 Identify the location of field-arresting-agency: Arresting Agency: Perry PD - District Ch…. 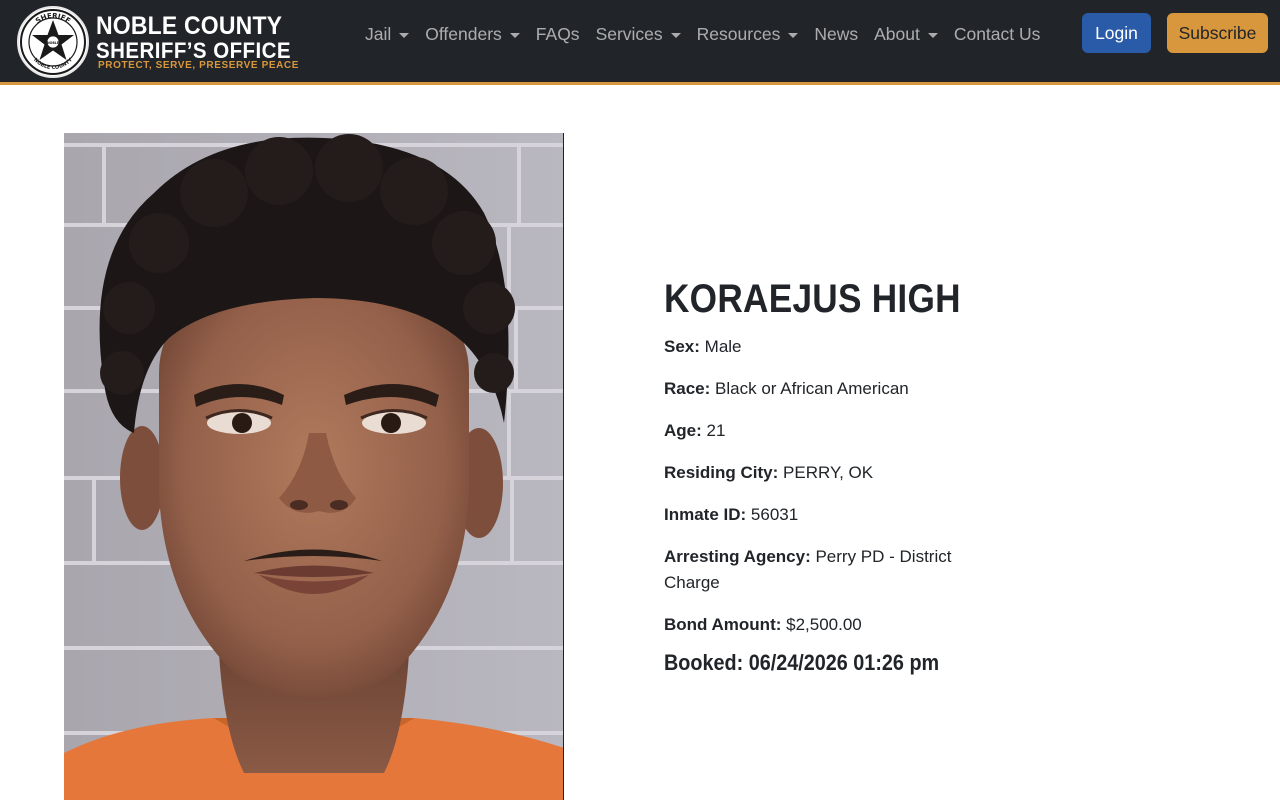
(824, 570).